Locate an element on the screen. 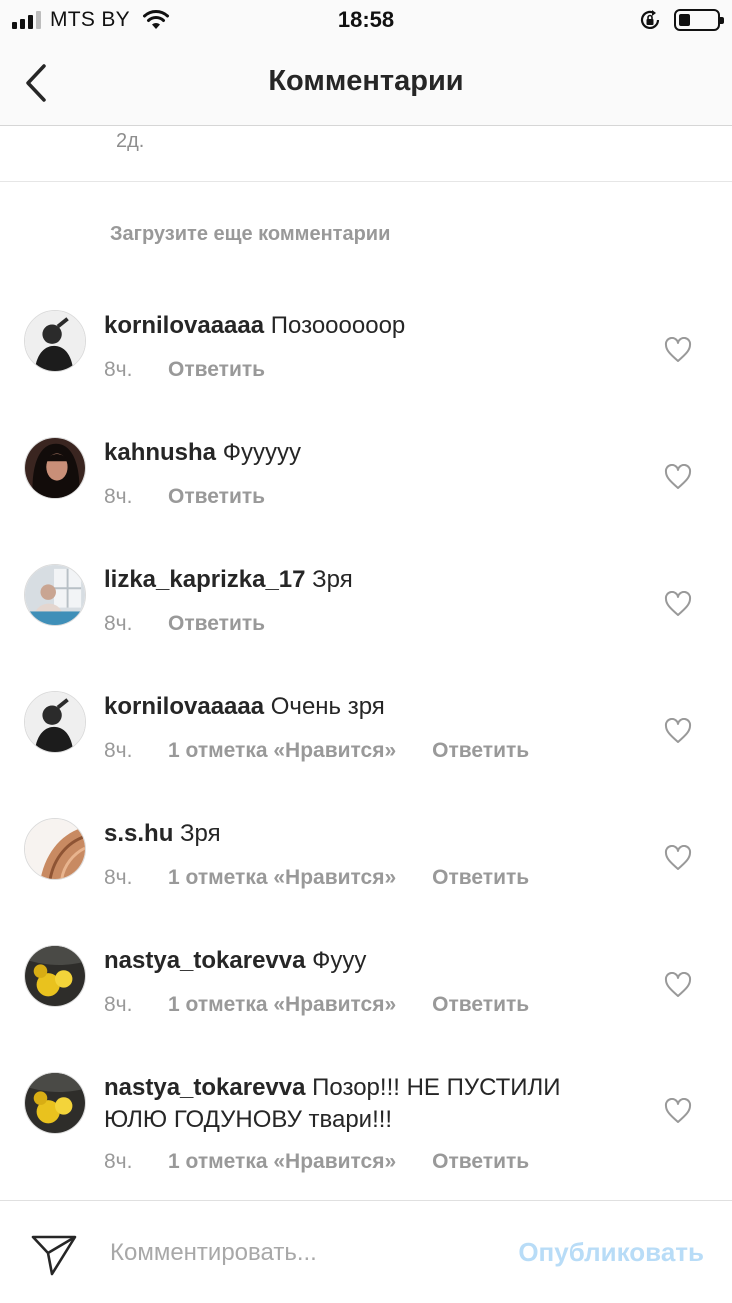 Image resolution: width=732 pixels, height=1303 pixels. comment-message: Позоооооор is located at coordinates (338, 325).